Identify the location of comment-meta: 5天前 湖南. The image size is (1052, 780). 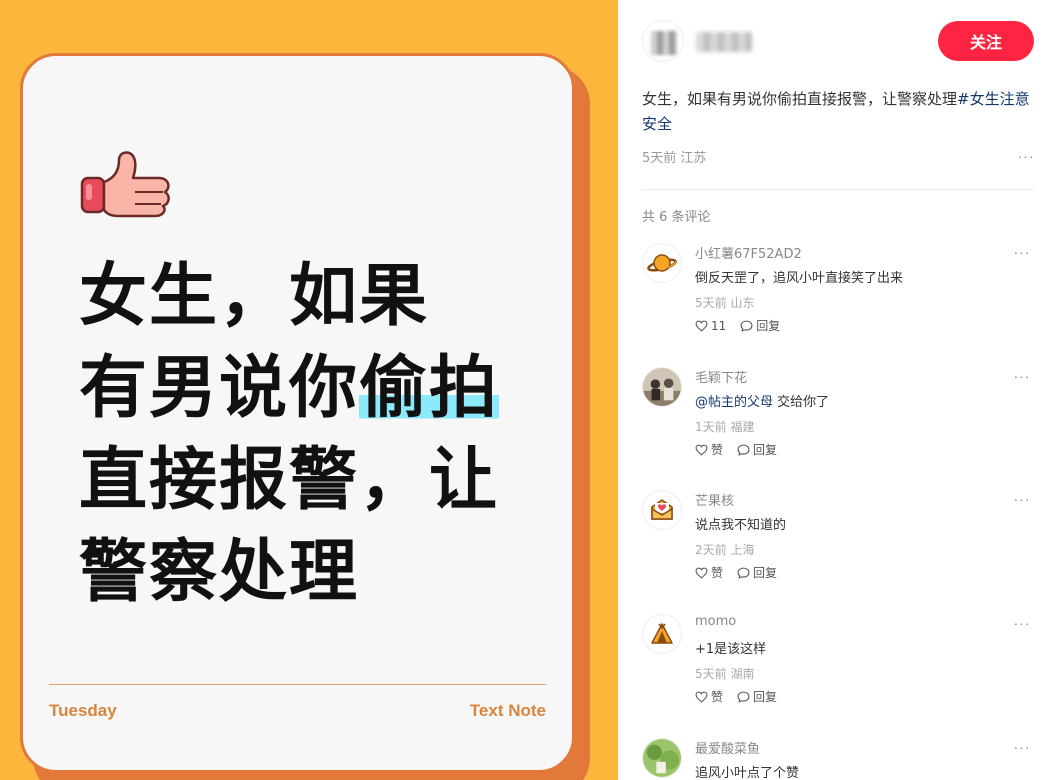
(724, 673).